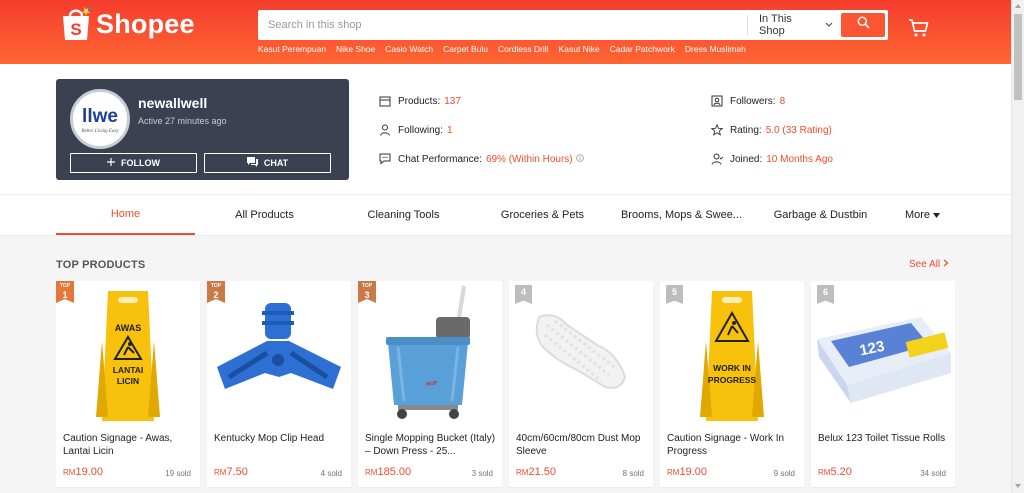  Describe the element at coordinates (732, 368) in the screenshot. I see `sign-text: WORK IN` at that location.